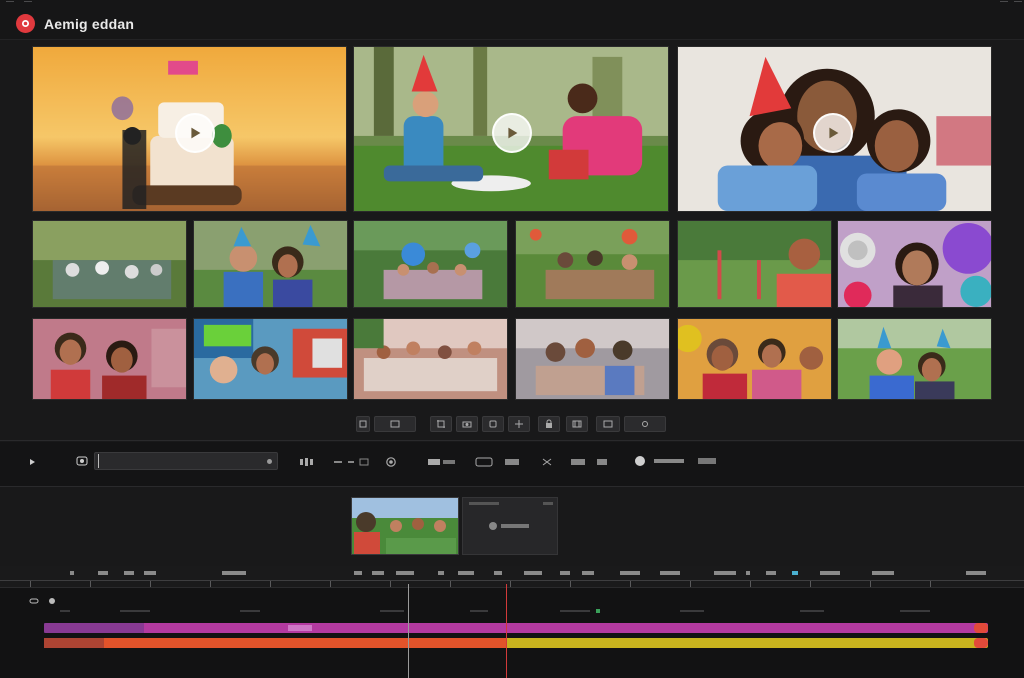 This screenshot has height=678, width=1024. Describe the element at coordinates (441, 424) in the screenshot. I see `crop-icon` at that location.